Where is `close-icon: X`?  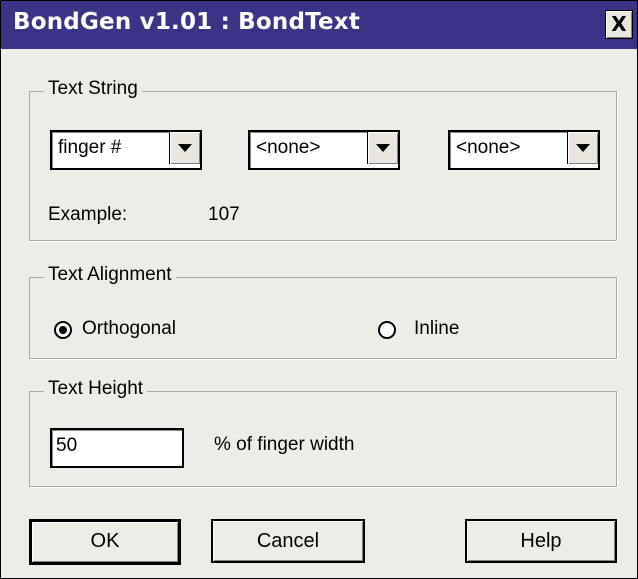
close-icon: X is located at coordinates (619, 24).